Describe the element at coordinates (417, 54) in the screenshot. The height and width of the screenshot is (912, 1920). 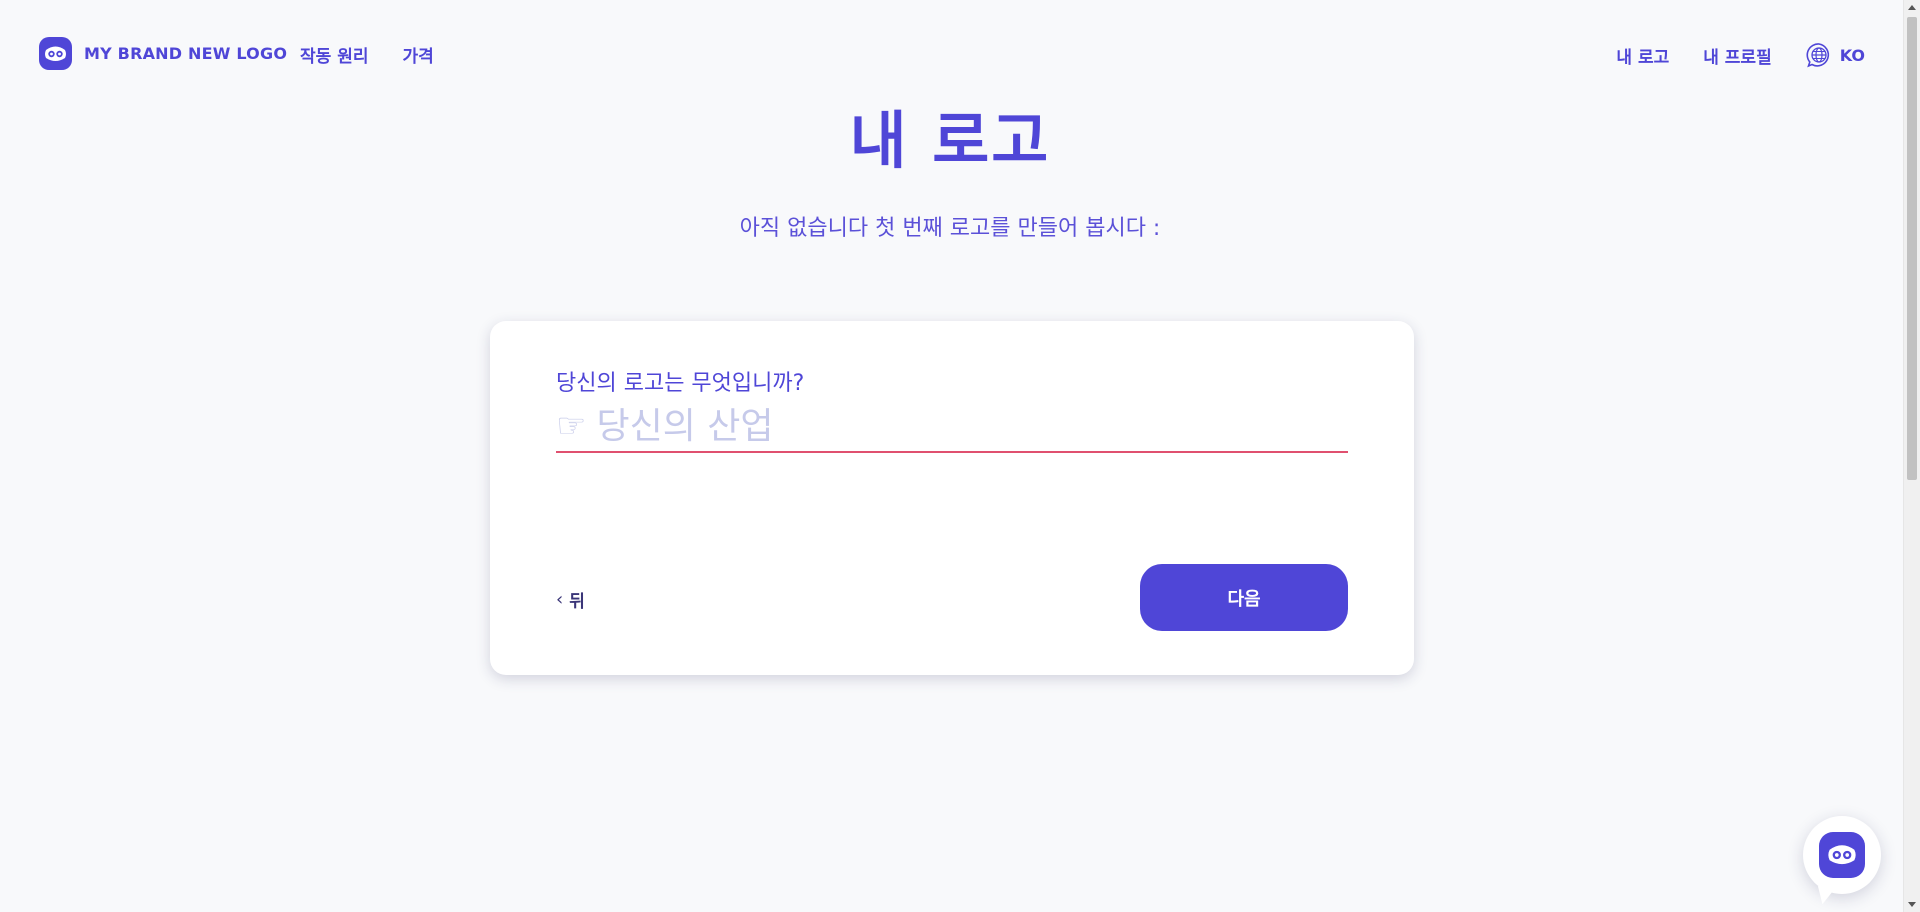
I see `nav-pricing: 가격` at that location.